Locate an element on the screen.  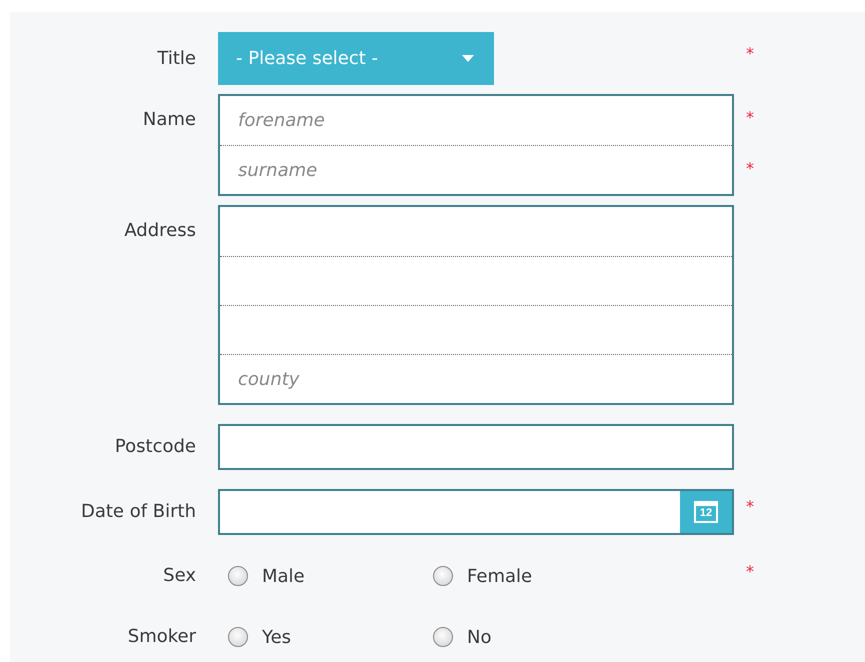
input-field is located at coordinates (476, 447).